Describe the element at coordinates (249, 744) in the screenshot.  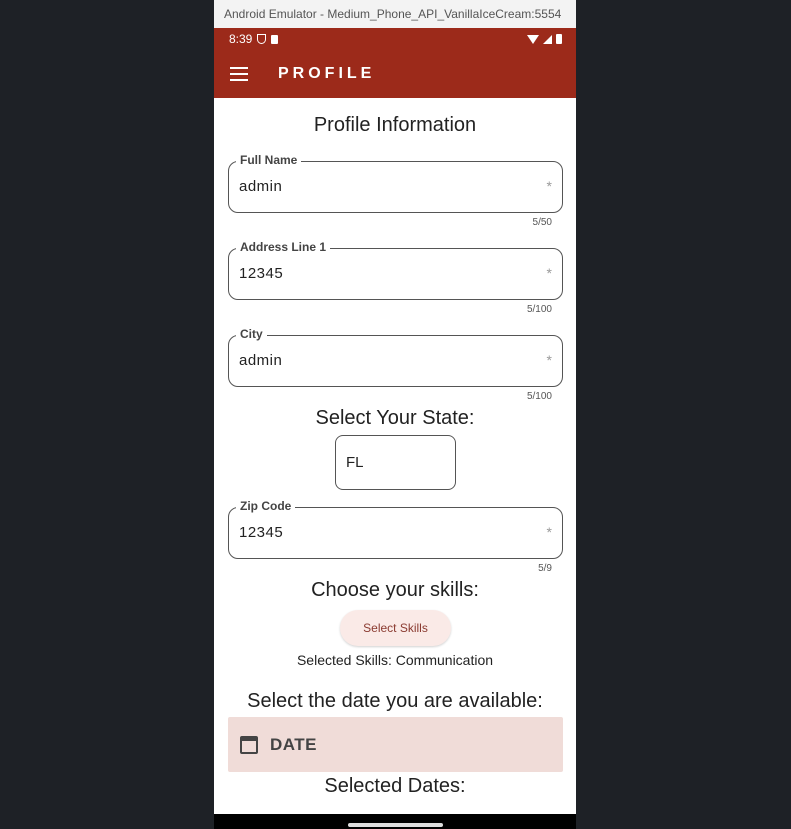
I see `calendar-icon` at that location.